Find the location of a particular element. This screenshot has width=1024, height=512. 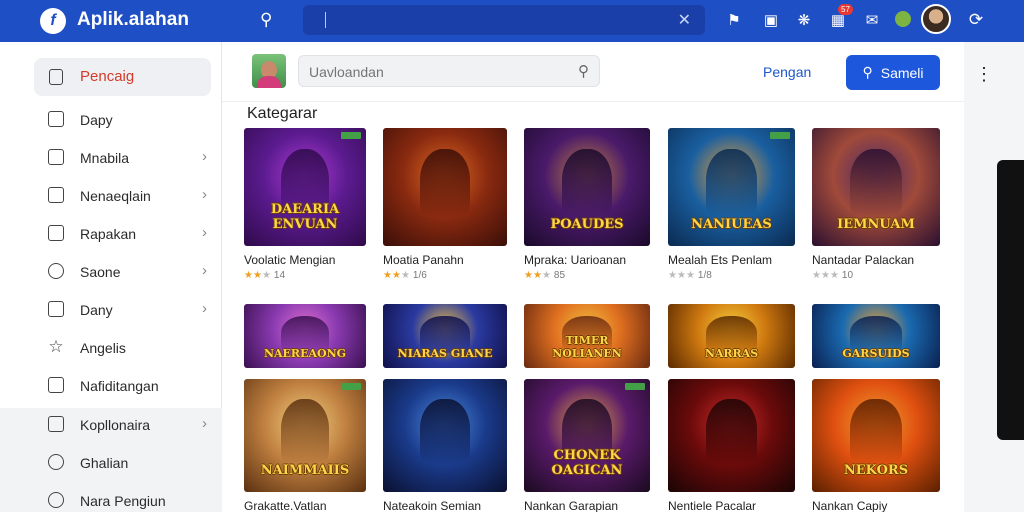

sidebar-item-7: ☆ Angelis is located at coordinates (122, 348).